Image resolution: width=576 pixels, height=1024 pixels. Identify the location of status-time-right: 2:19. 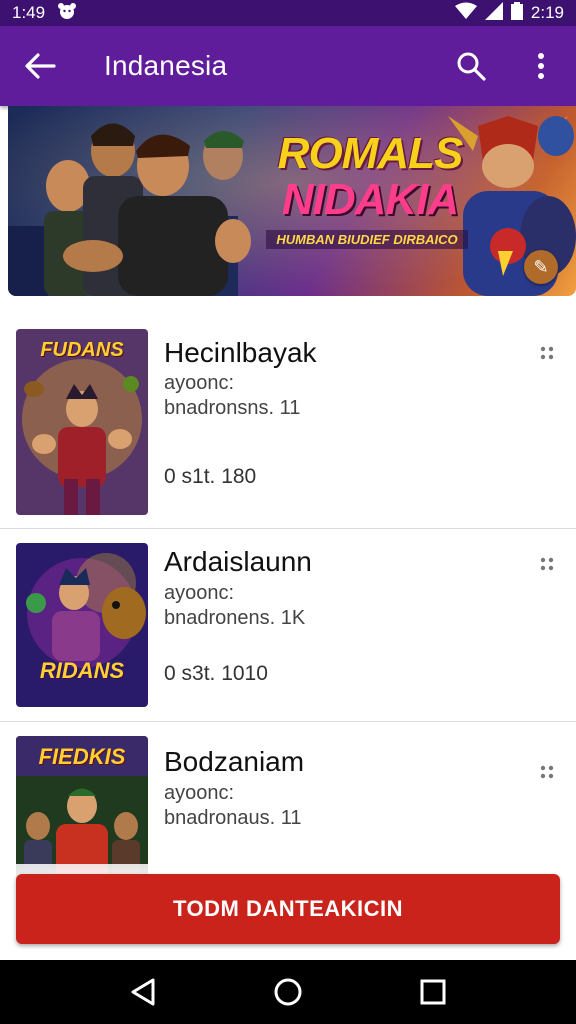
(547, 12).